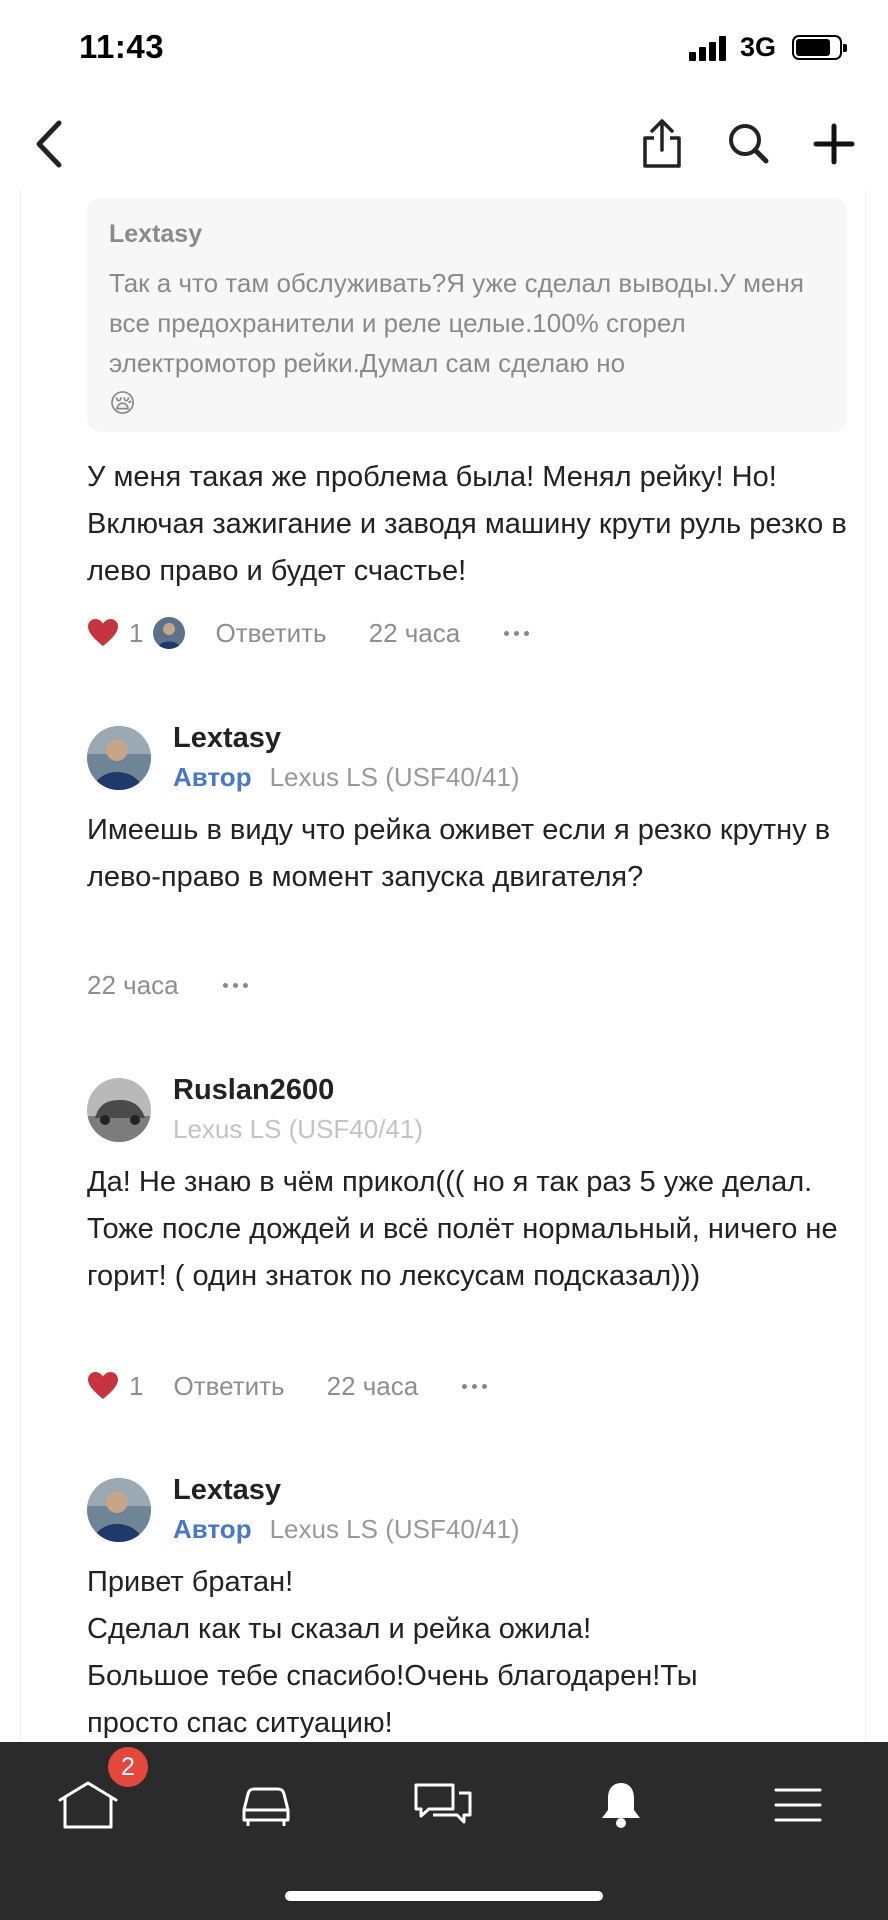  I want to click on author-name: Ruslan2600, so click(253, 1090).